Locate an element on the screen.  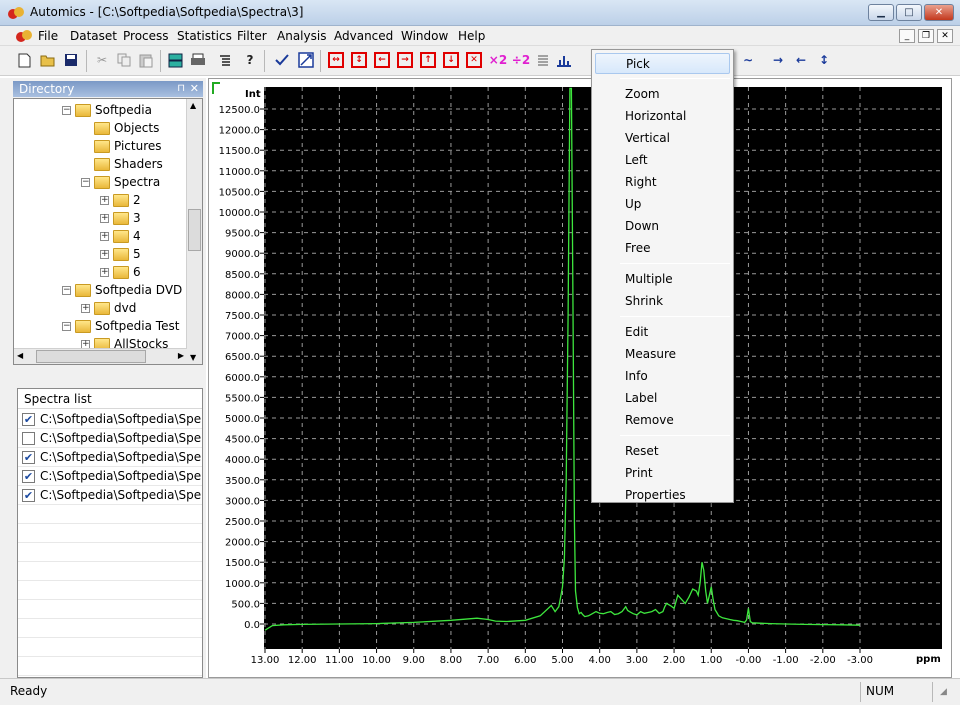
context-menu-vertical: Vertical is located at coordinates (662, 138).